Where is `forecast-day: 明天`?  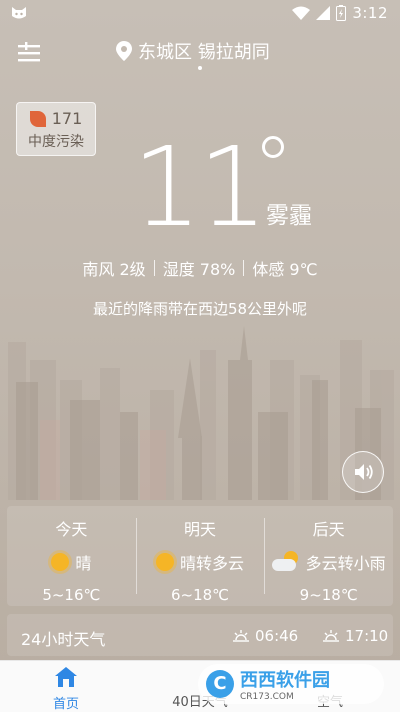
forecast-day: 明天 is located at coordinates (200, 529).